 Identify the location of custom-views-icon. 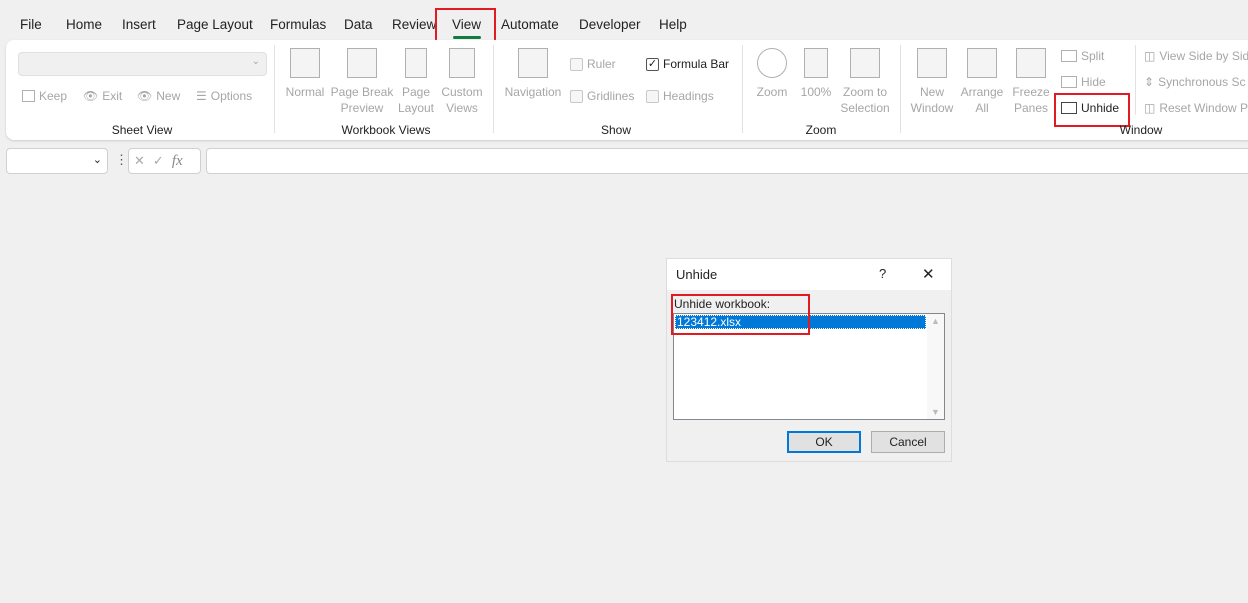
(462, 63).